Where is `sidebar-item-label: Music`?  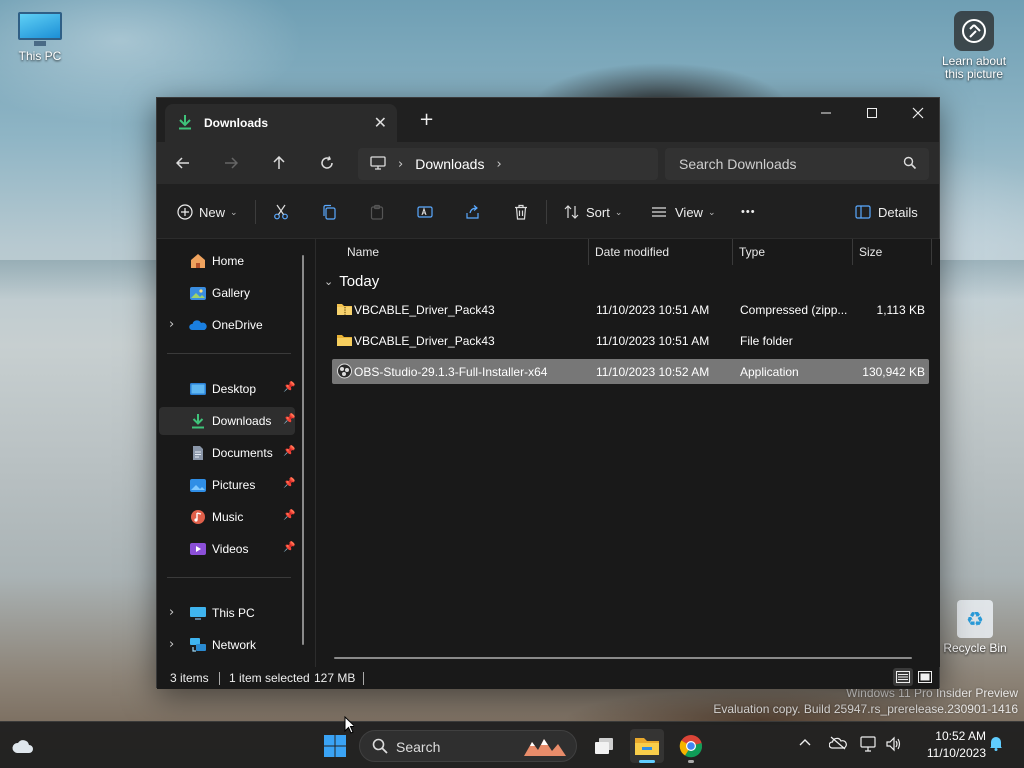
sidebar-item-label: Music is located at coordinates (228, 517).